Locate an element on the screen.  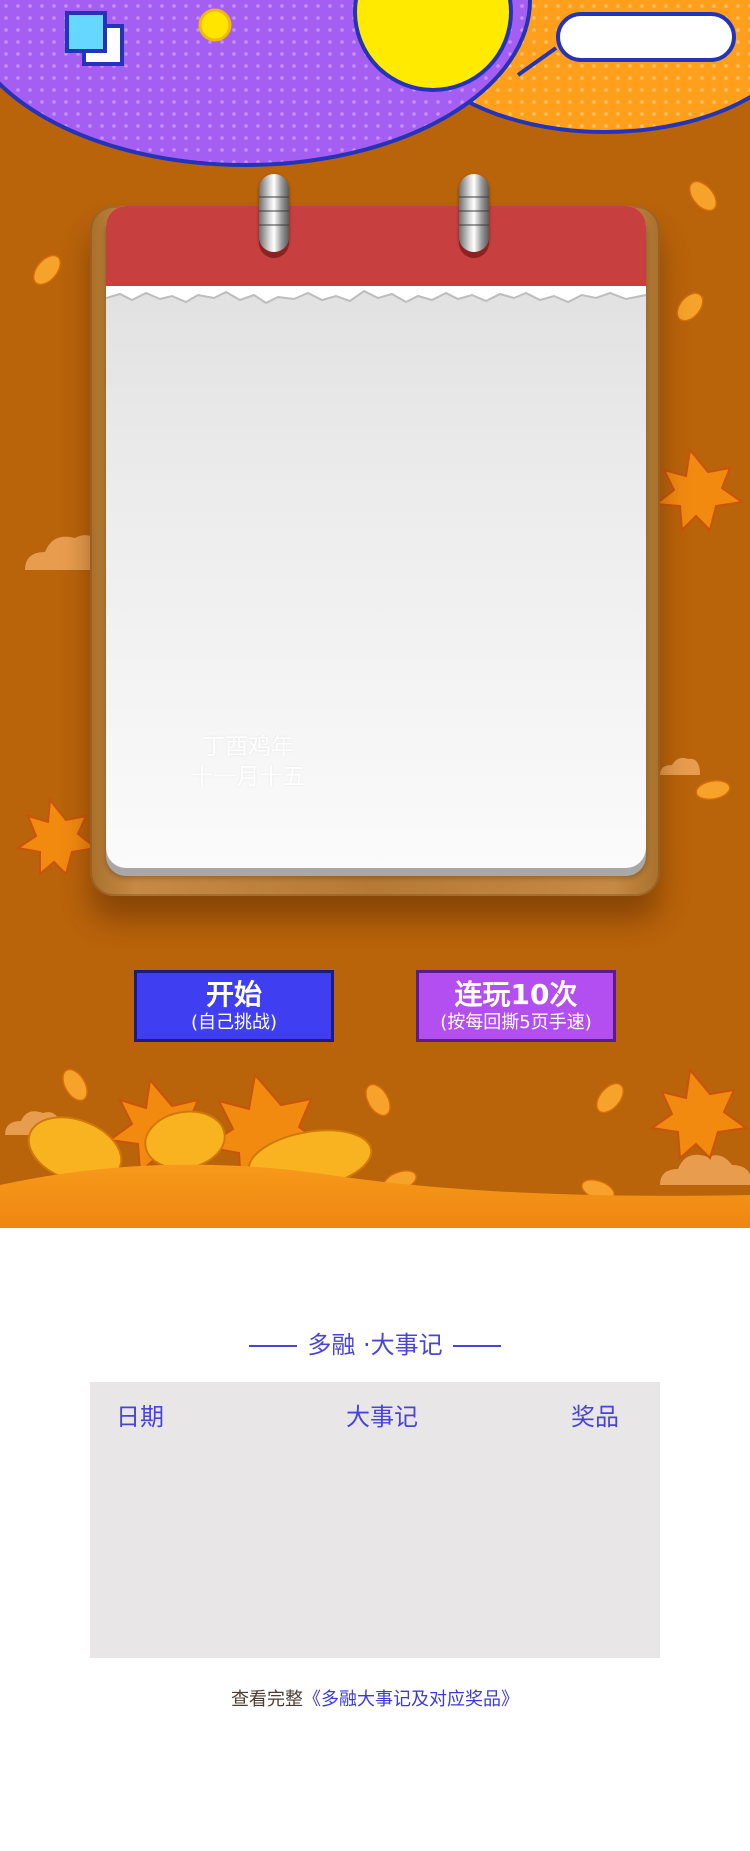
lunar-year: 丁酉鸡年 is located at coordinates (248, 747).